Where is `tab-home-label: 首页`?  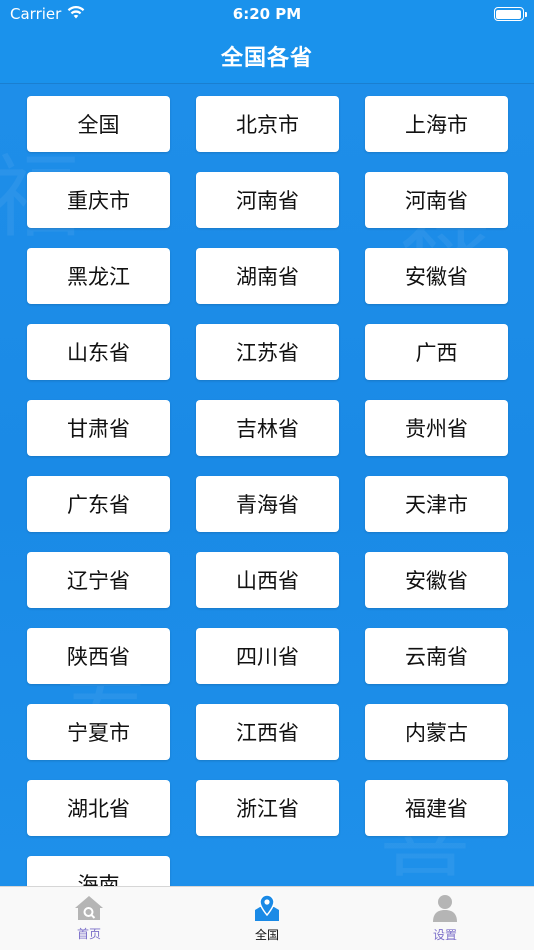
tab-home-label: 首页 is located at coordinates (88, 934).